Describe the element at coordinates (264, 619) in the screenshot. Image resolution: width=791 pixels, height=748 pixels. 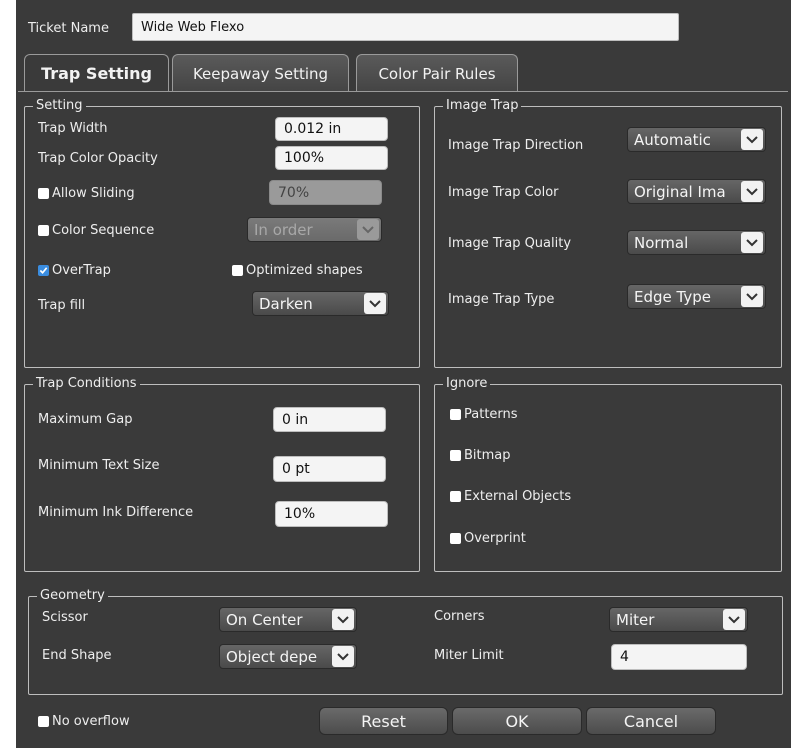
I see `scissor-value: On Center` at that location.